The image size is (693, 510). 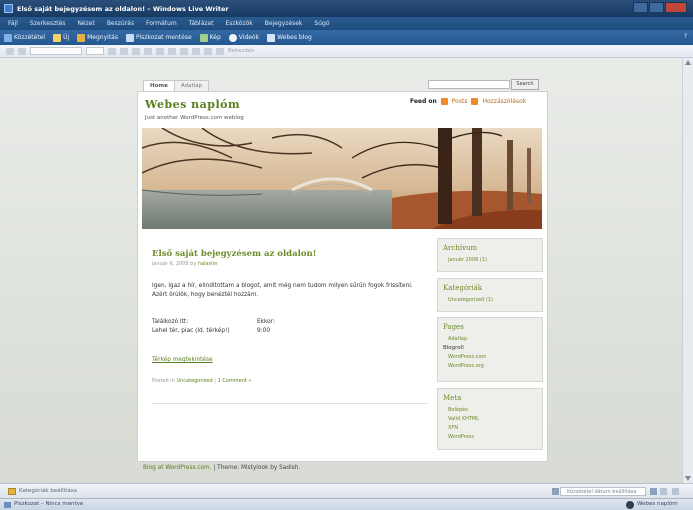 I want to click on archive-title: Archívum, so click(x=460, y=248).